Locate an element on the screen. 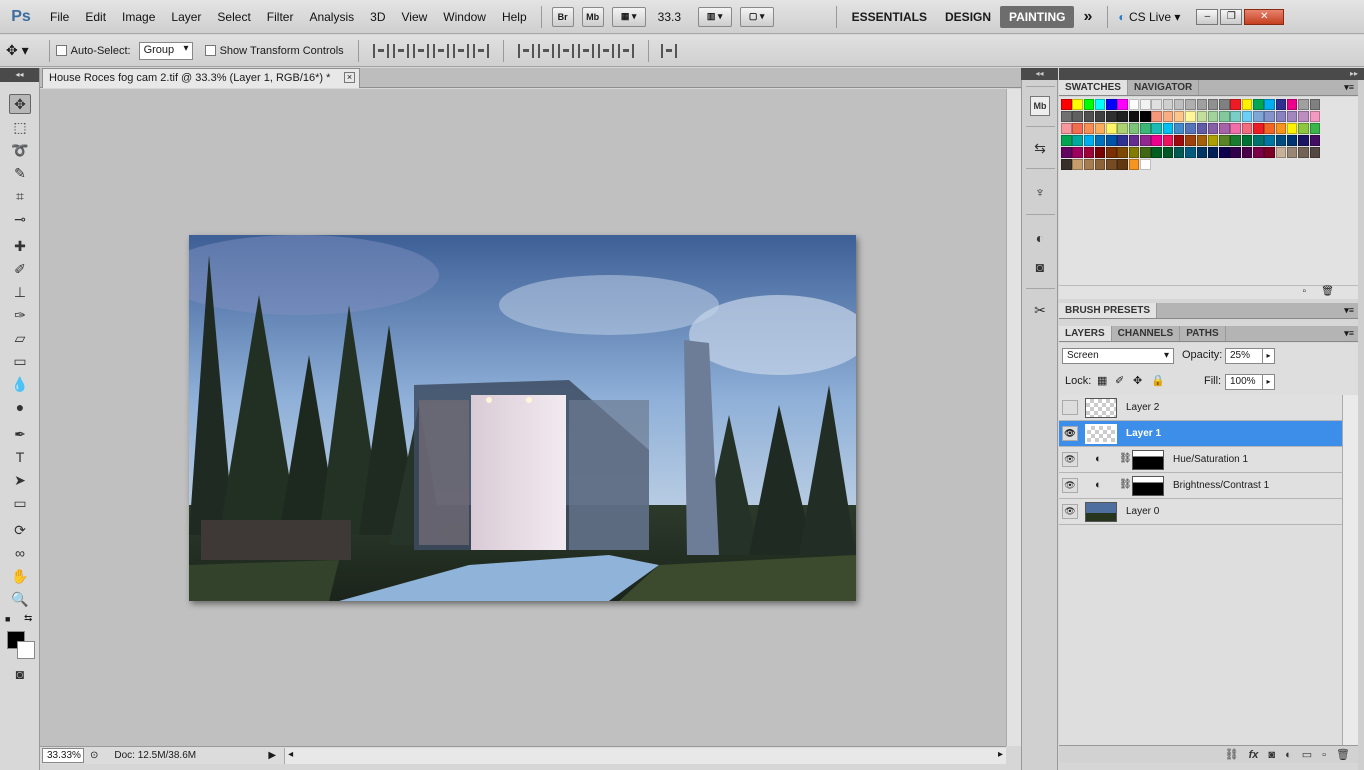  align-horizontal-center-icon is located at coordinates (460, 50).